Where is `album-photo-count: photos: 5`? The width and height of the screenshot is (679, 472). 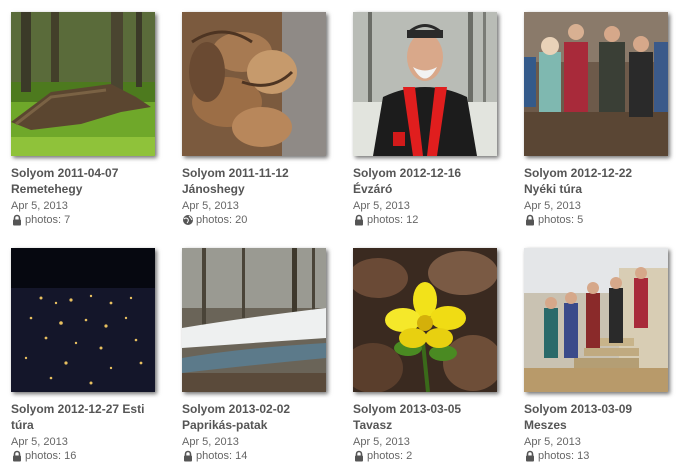 album-photo-count: photos: 5 is located at coordinates (561, 220).